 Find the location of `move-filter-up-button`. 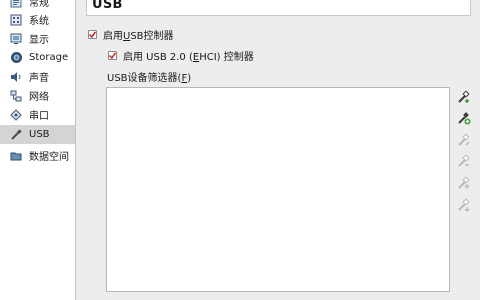

move-filter-up-button is located at coordinates (464, 184).